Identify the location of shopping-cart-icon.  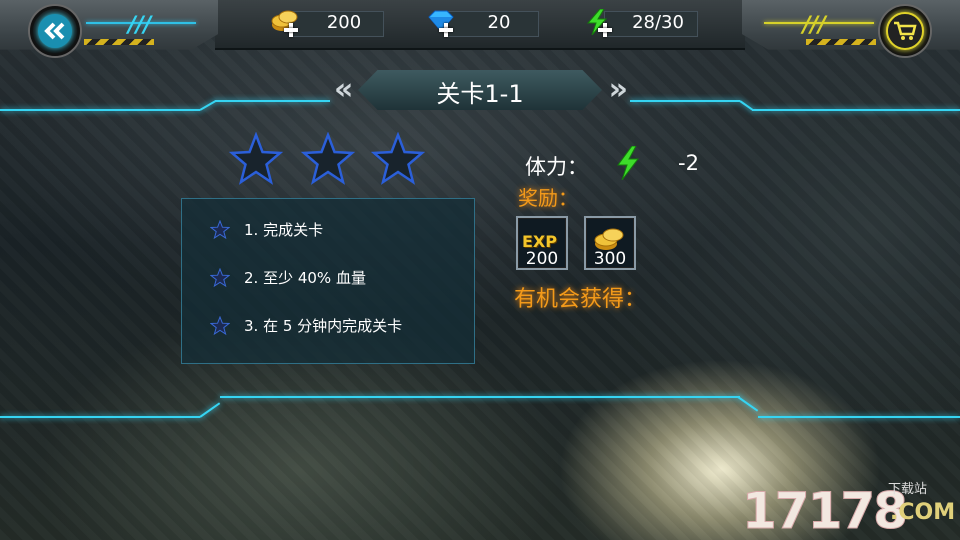
(905, 31).